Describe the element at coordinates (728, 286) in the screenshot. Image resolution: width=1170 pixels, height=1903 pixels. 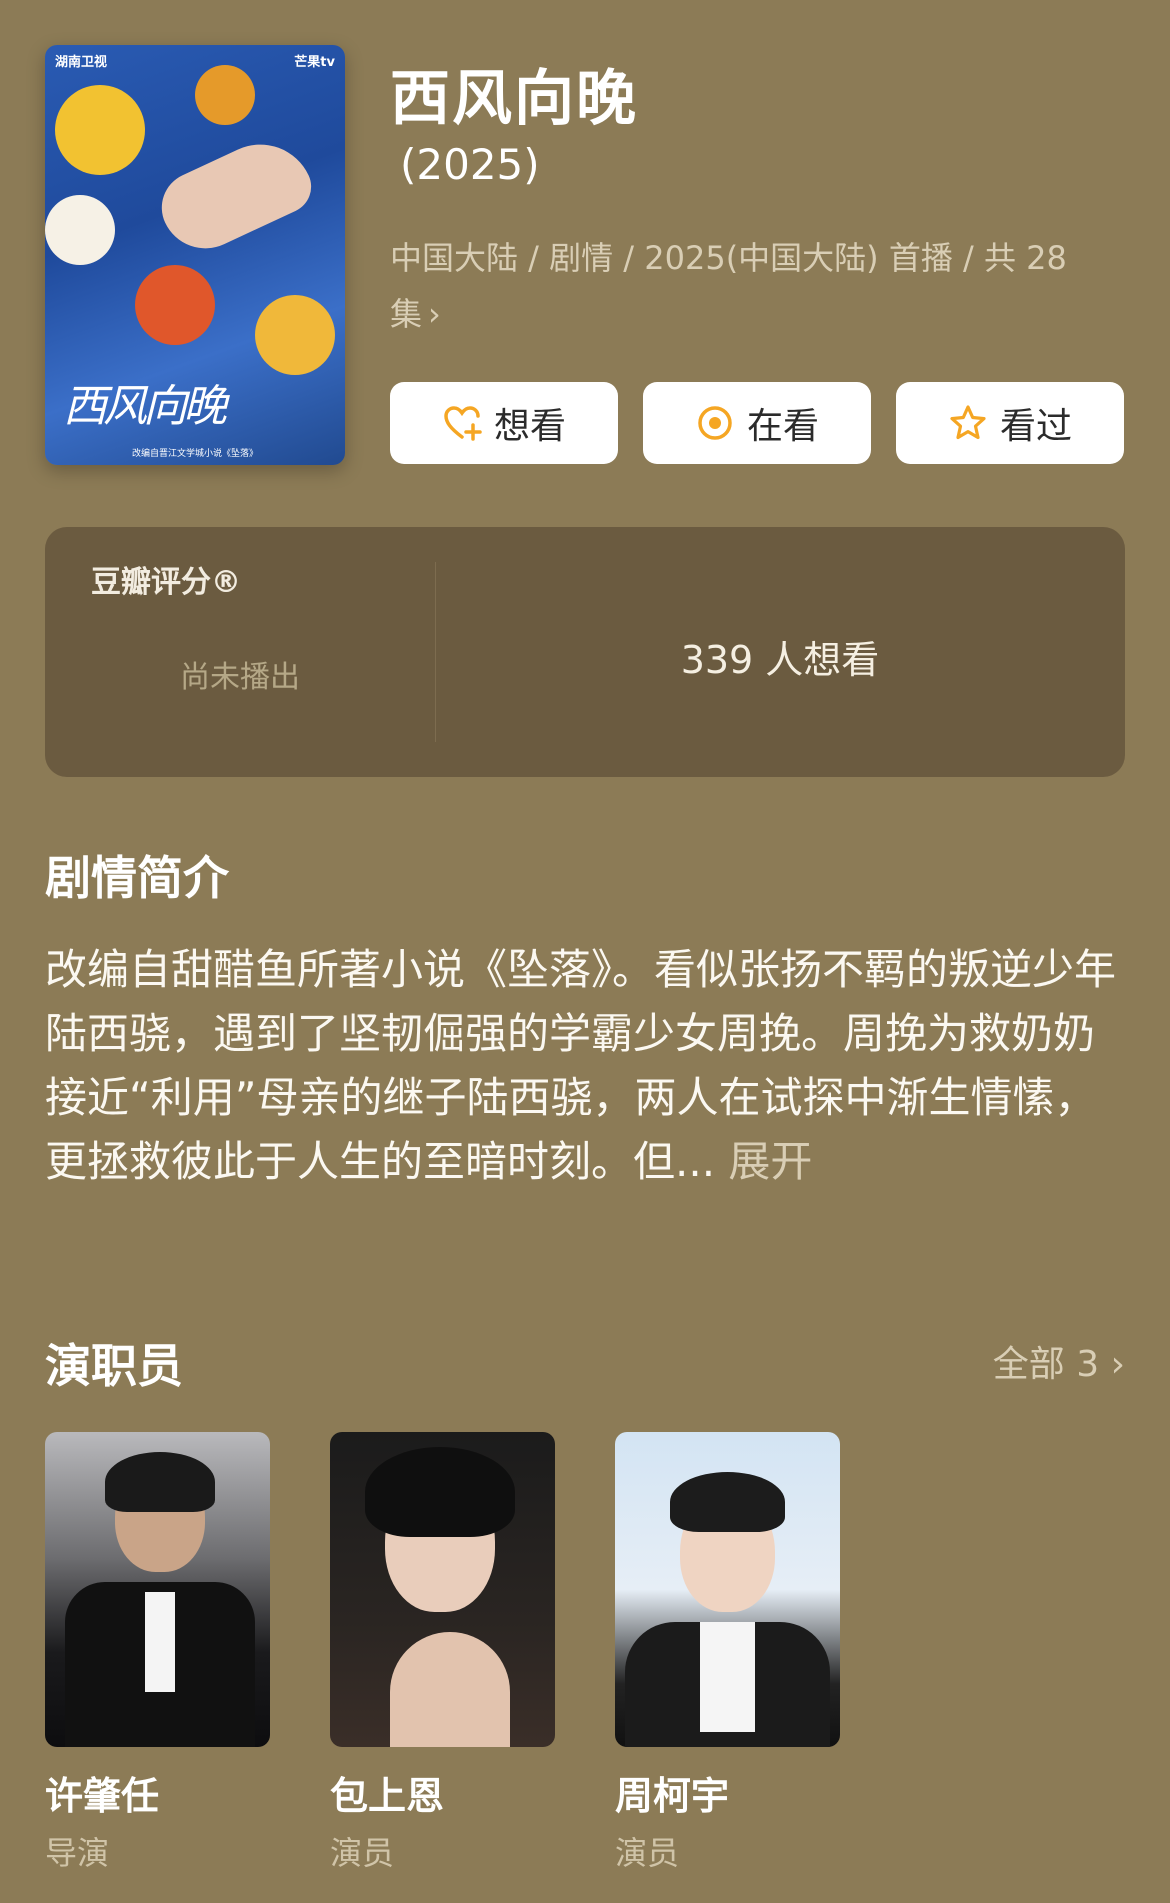
I see `show-meta-text: 中国大陆 / 剧情 / 2025(中国大陆) 首播 / 共 28 集` at that location.